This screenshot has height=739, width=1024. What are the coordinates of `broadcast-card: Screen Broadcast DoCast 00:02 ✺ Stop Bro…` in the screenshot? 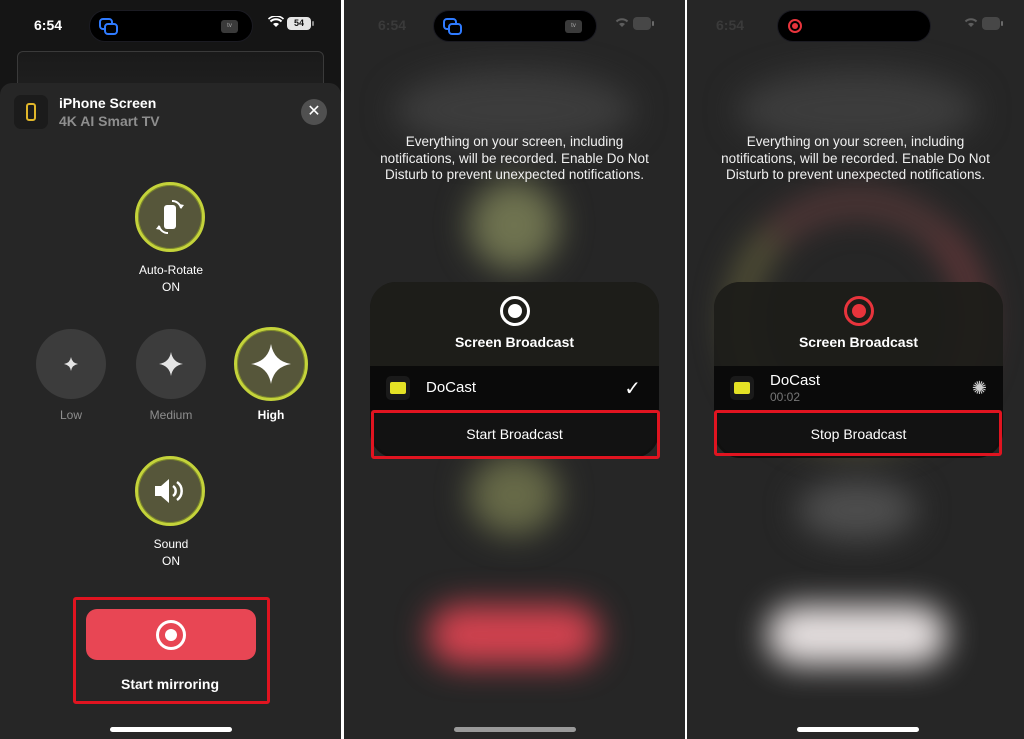 It's located at (858, 370).